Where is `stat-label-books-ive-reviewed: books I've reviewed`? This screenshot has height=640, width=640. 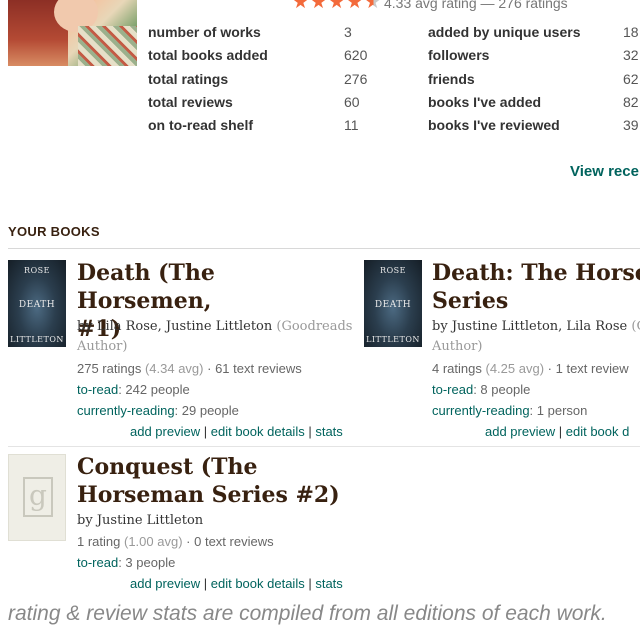
stat-label-books-ive-reviewed: books I've reviewed is located at coordinates (494, 125).